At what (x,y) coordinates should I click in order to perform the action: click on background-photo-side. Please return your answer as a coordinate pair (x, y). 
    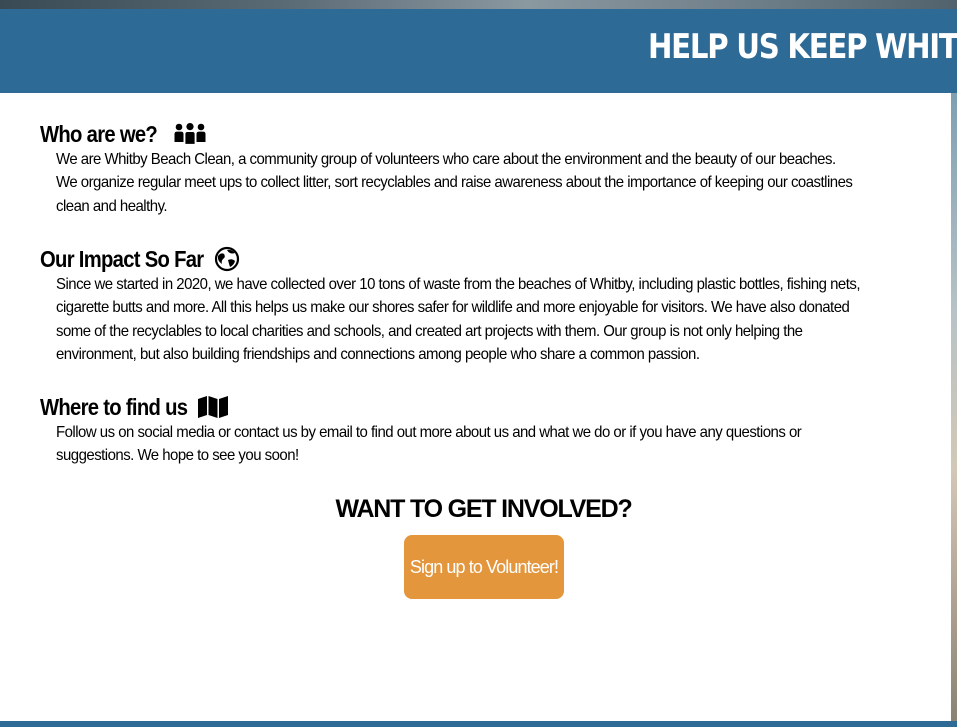
    Looking at the image, I should click on (954, 407).